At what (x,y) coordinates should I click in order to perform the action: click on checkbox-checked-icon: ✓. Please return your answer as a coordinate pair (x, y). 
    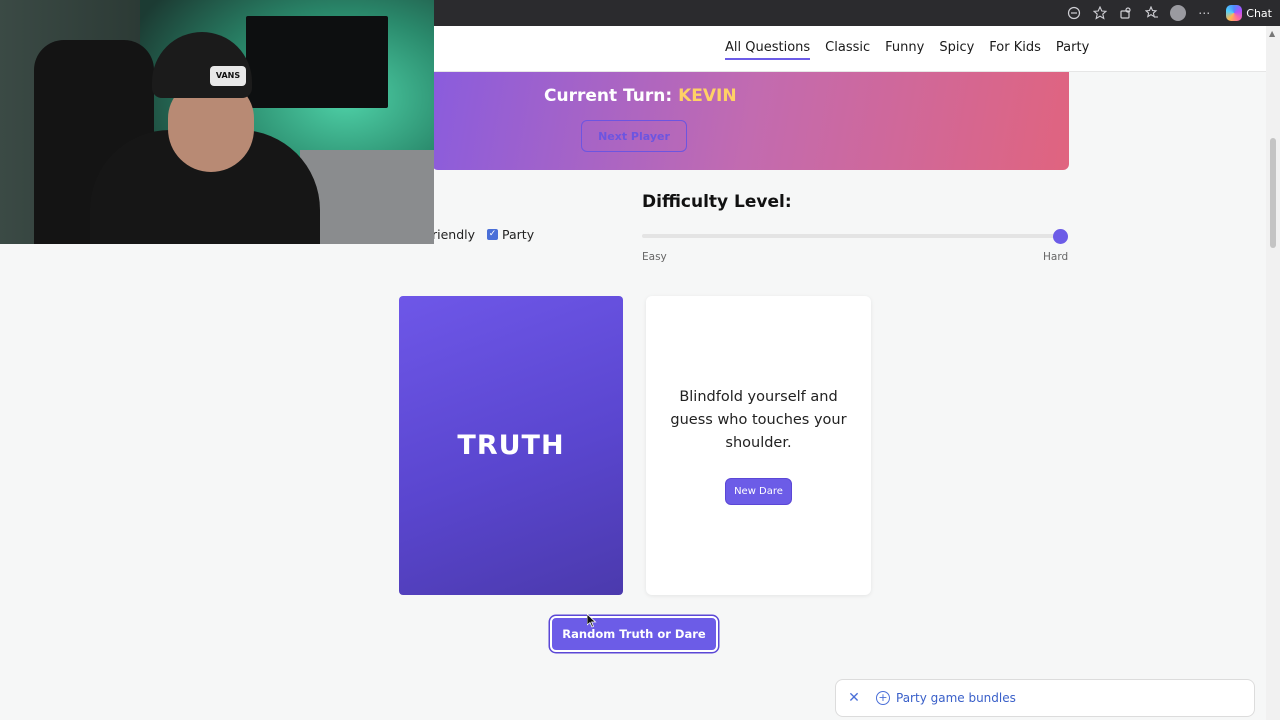
    Looking at the image, I should click on (493, 234).